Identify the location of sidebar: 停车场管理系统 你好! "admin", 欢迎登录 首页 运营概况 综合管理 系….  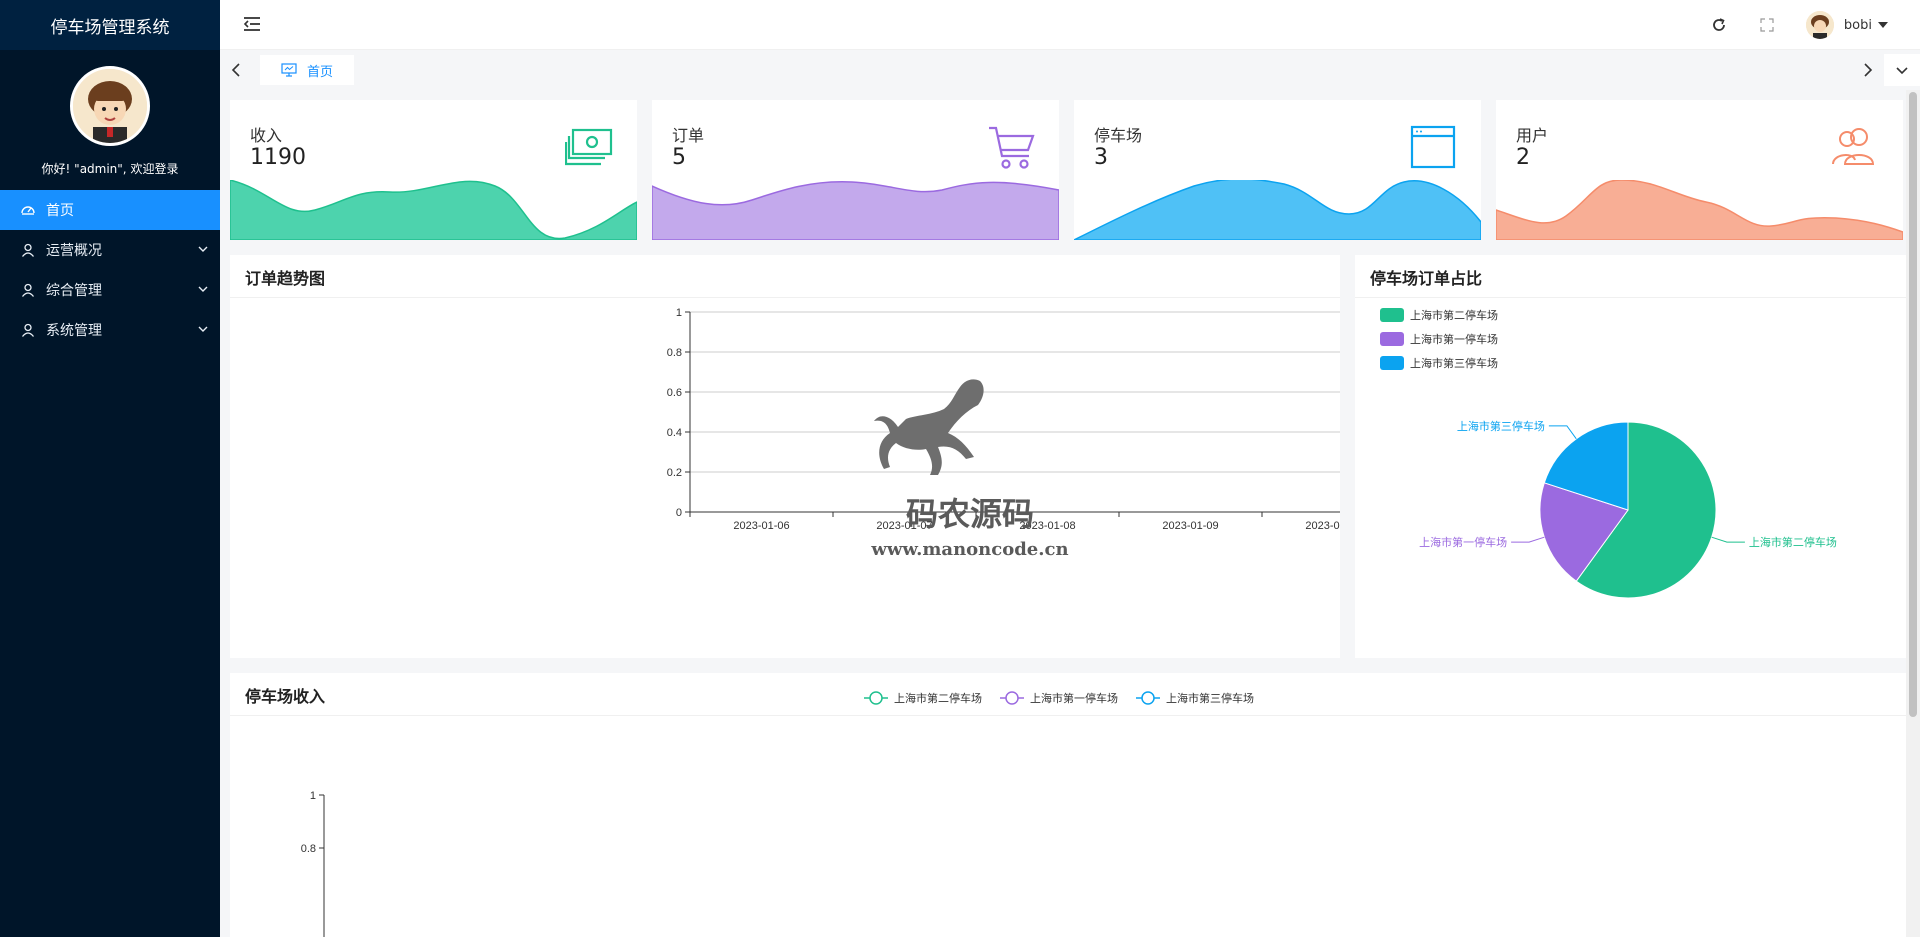
(110, 468).